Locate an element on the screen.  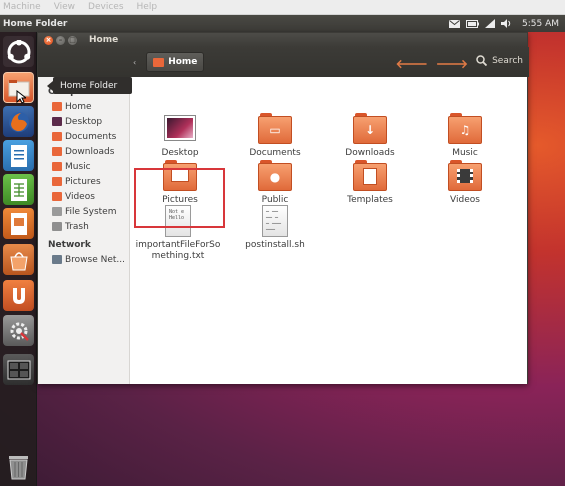
system-settings-launcher is located at coordinates (18, 330).